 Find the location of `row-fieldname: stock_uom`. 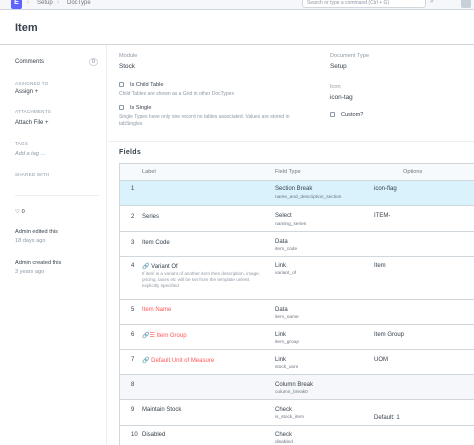

row-fieldname: stock_uom is located at coordinates (287, 367).